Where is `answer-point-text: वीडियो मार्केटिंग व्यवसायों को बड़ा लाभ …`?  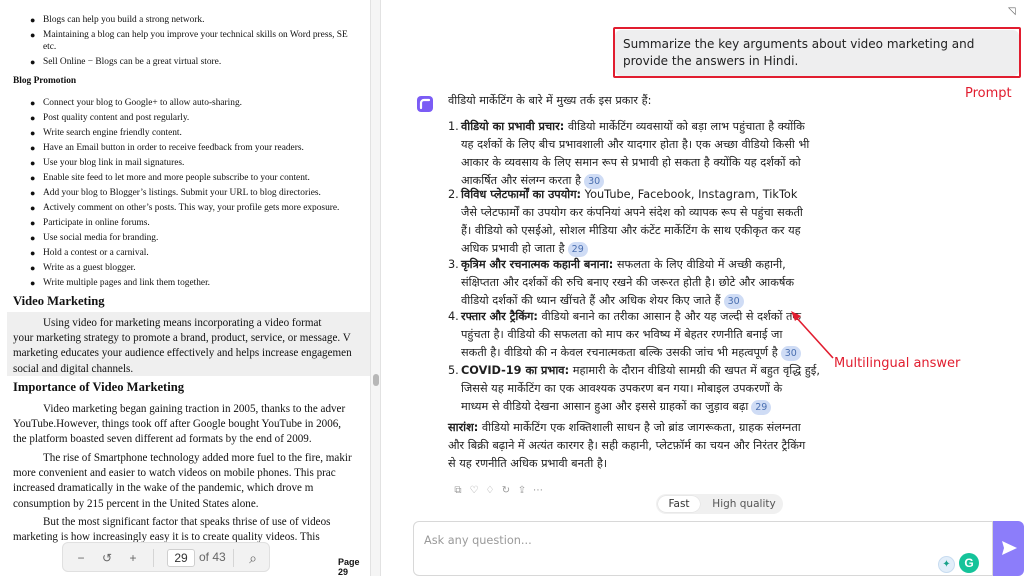 answer-point-text: वीडियो मार्केटिंग व्यवसायों को बड़ा लाभ … is located at coordinates (684, 126).